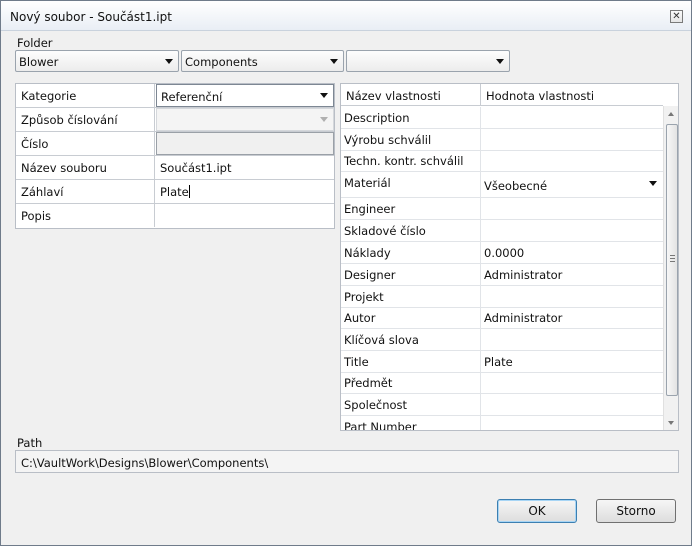 The height and width of the screenshot is (546, 692). Describe the element at coordinates (380, 425) in the screenshot. I see `property-name: Part Number` at that location.